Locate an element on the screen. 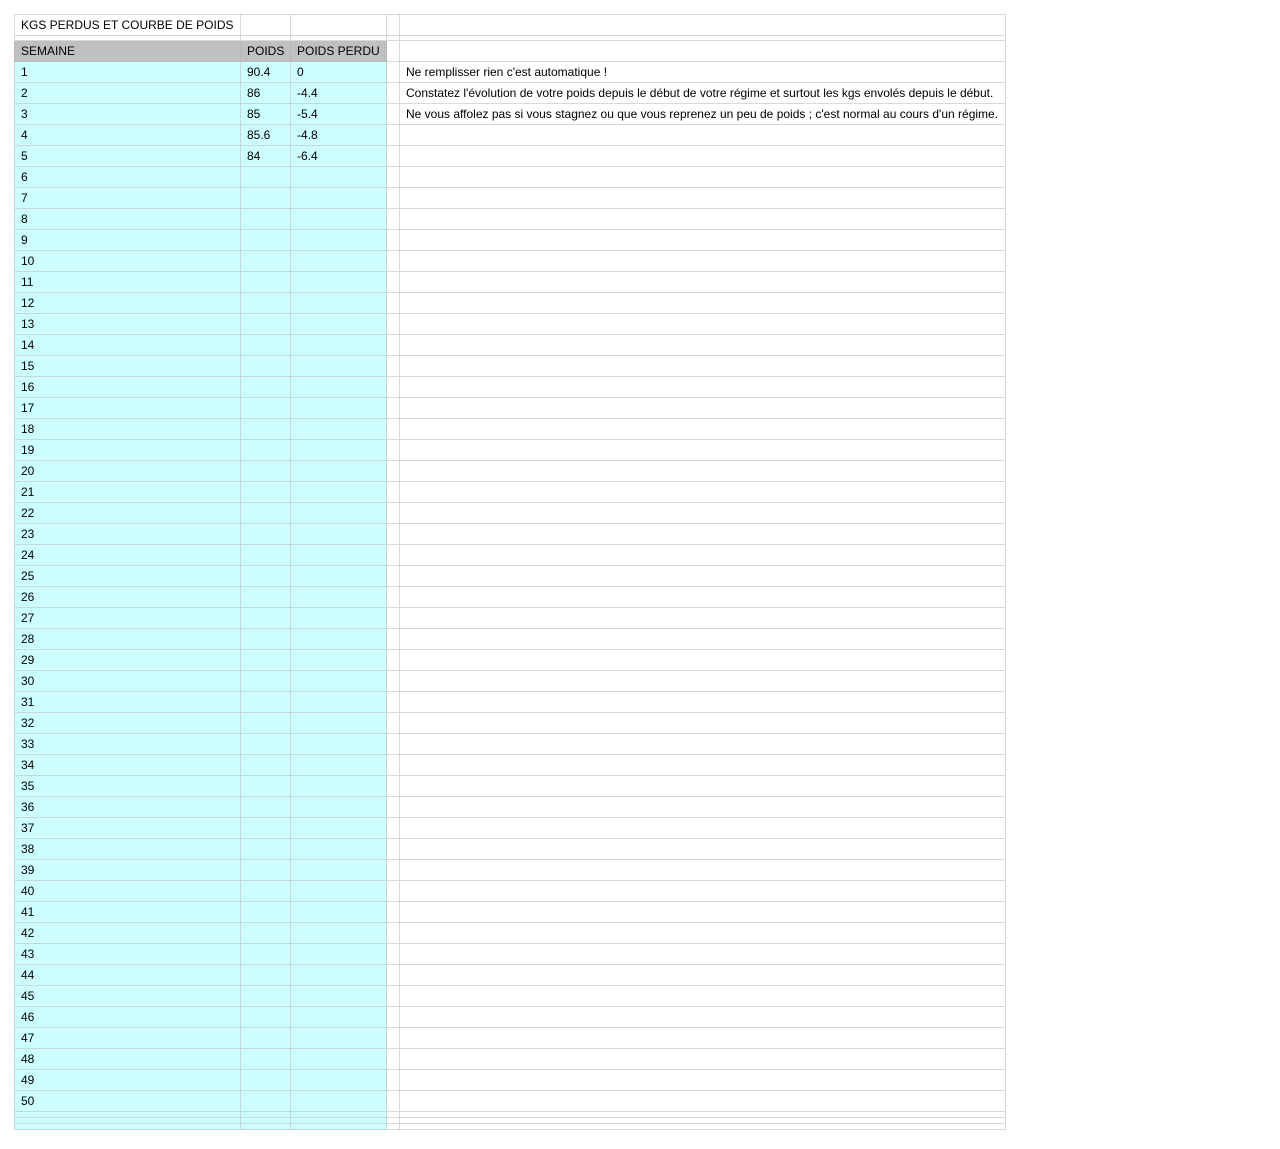 The image size is (1280, 1149). poids-cell: 84 is located at coordinates (265, 156).